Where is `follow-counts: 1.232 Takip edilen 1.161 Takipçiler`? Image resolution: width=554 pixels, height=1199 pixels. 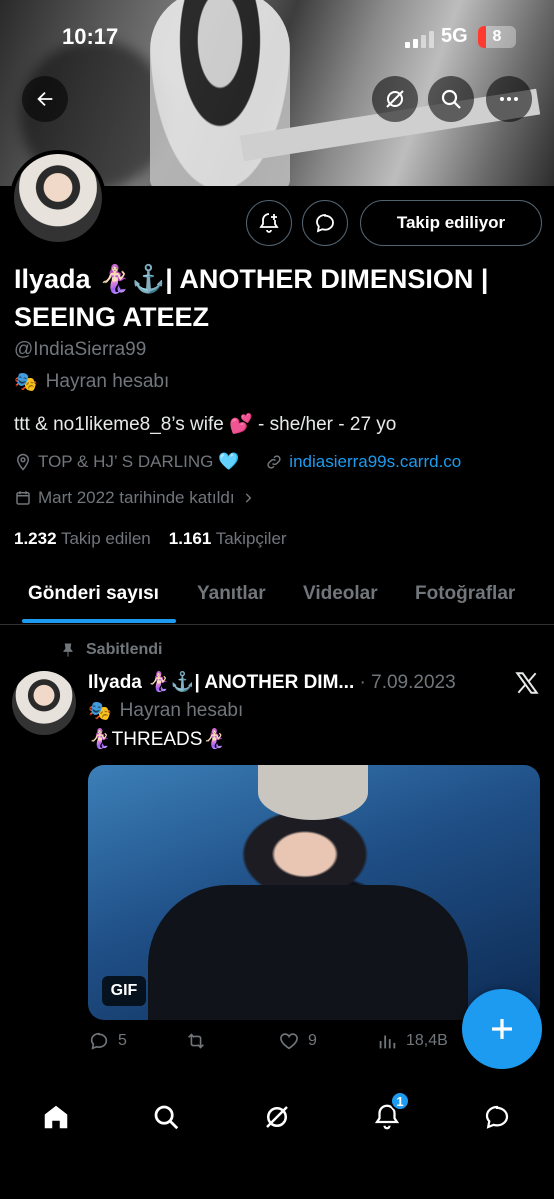 follow-counts: 1.232 Takip edilen 1.161 Takipçiler is located at coordinates (150, 539).